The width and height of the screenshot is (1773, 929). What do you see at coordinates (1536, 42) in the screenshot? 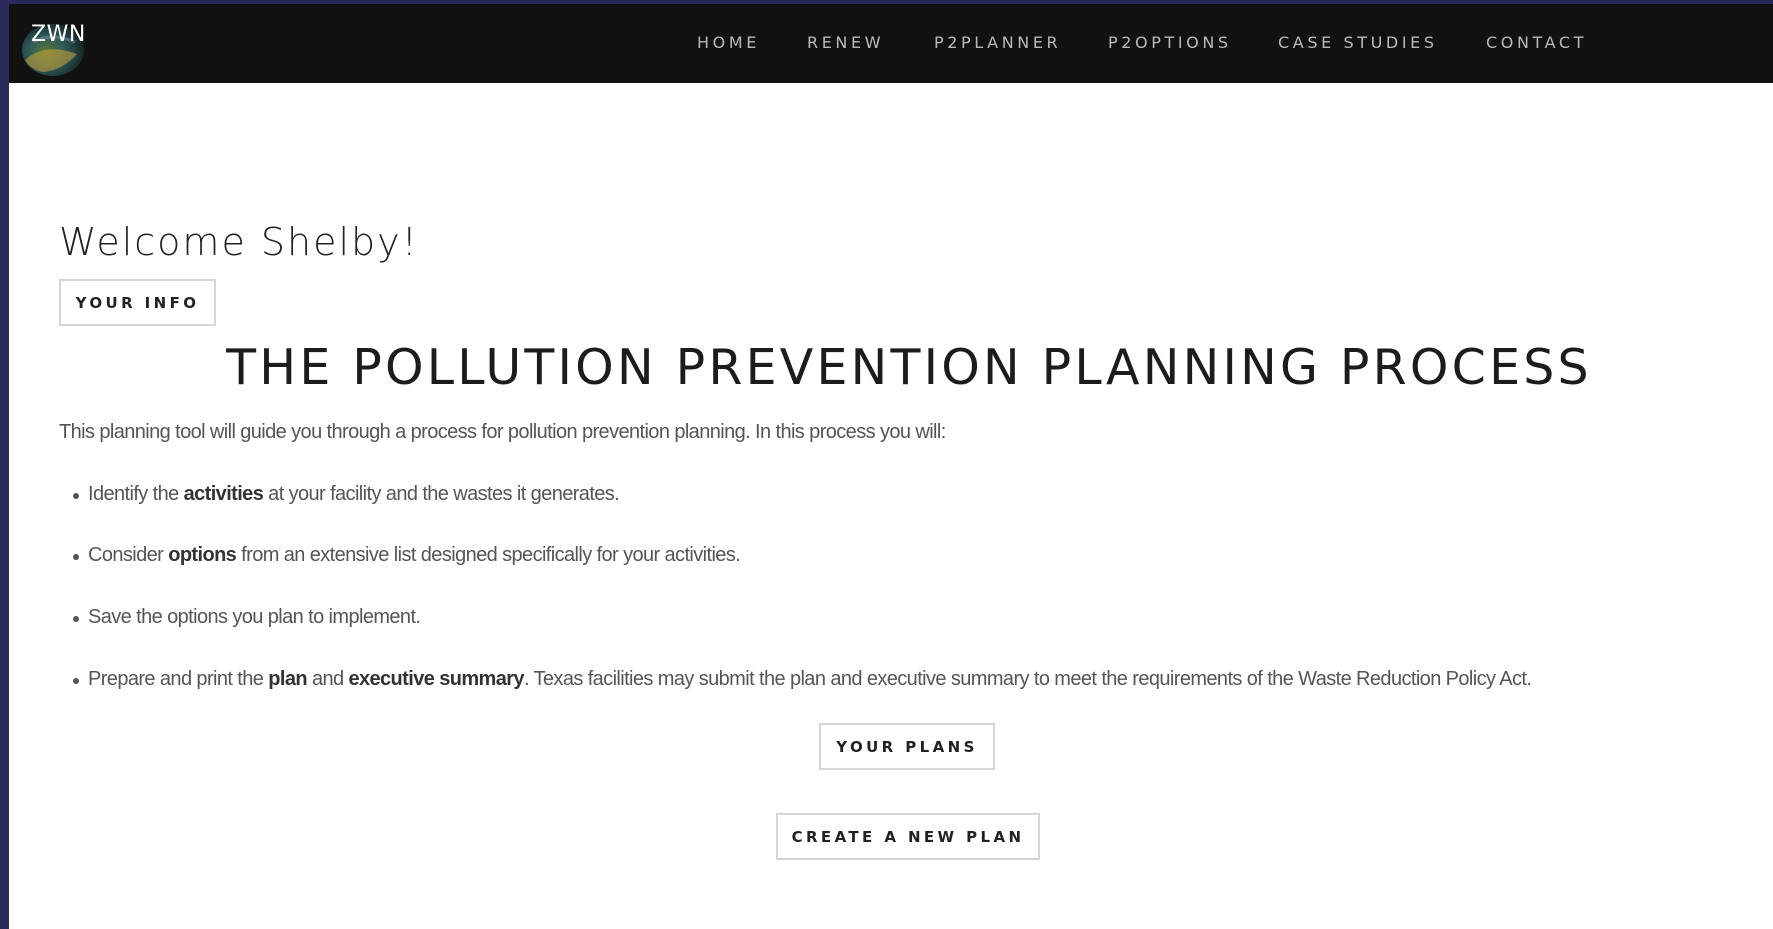
I see `nav-contact: CONTACT` at bounding box center [1536, 42].